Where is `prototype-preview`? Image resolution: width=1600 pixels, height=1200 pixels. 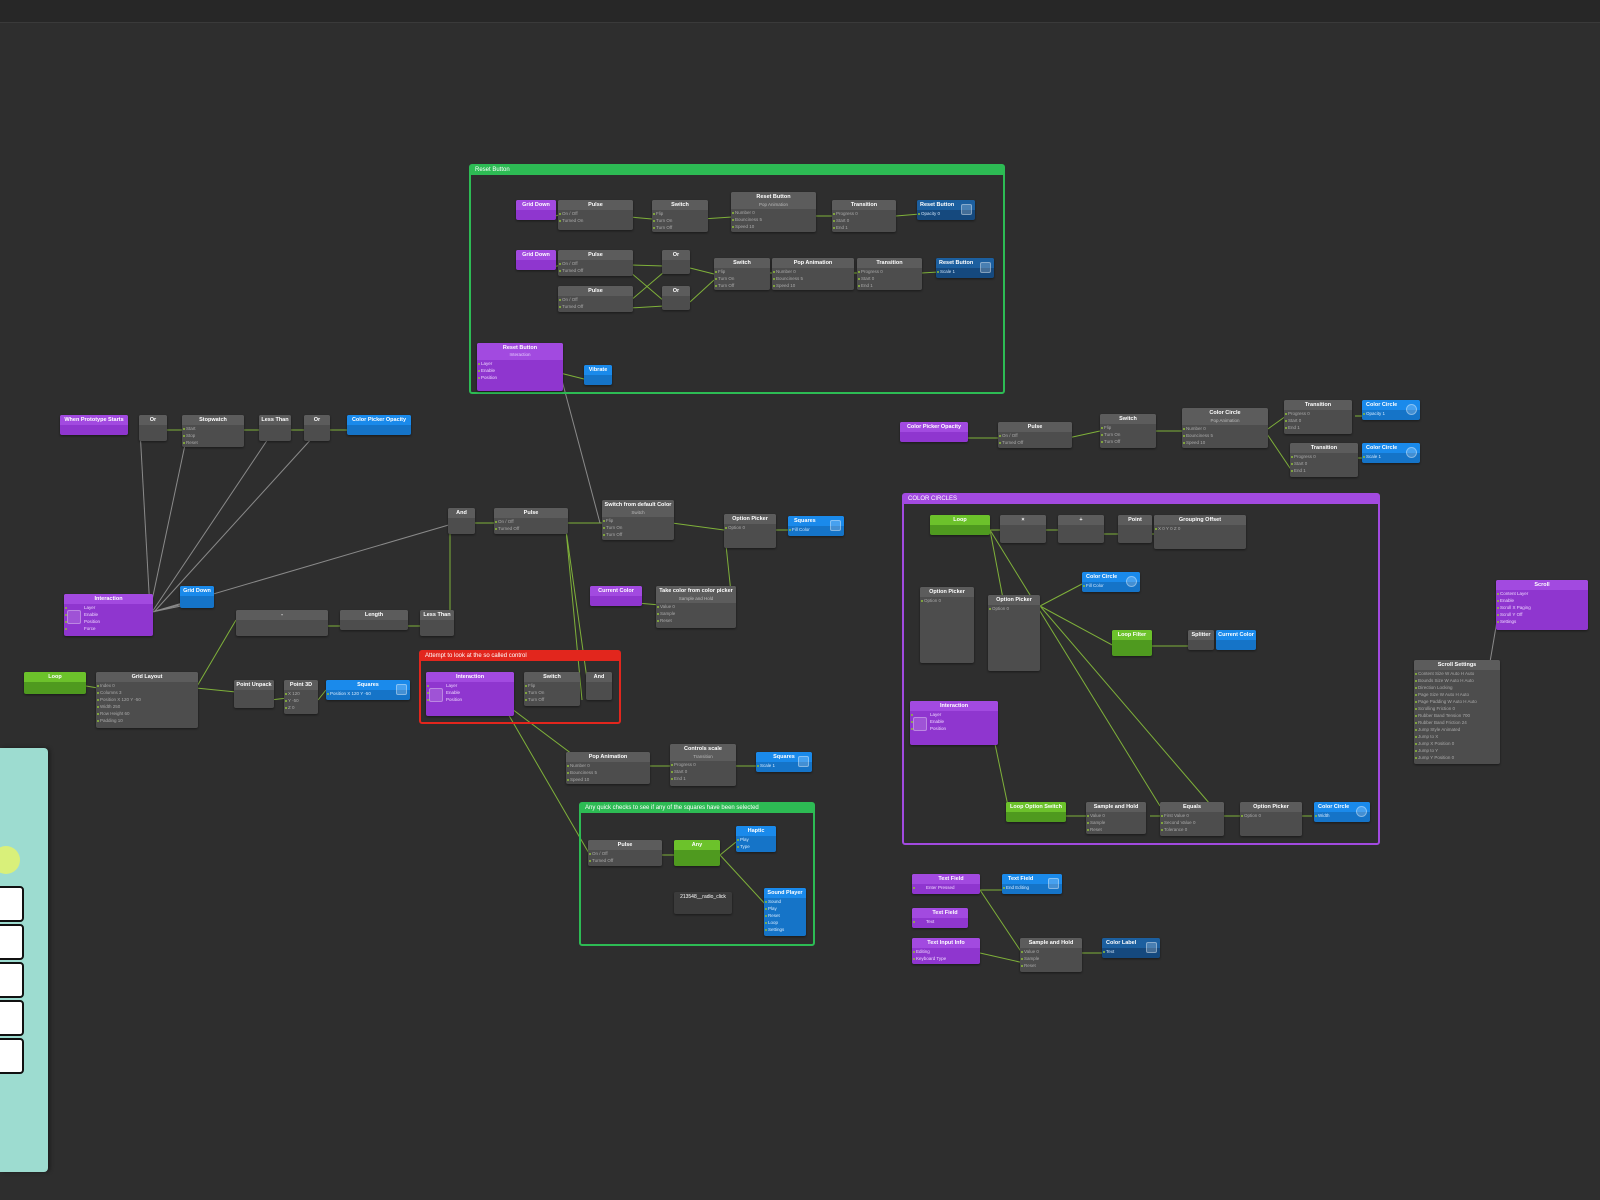 prototype-preview is located at coordinates (24, 960).